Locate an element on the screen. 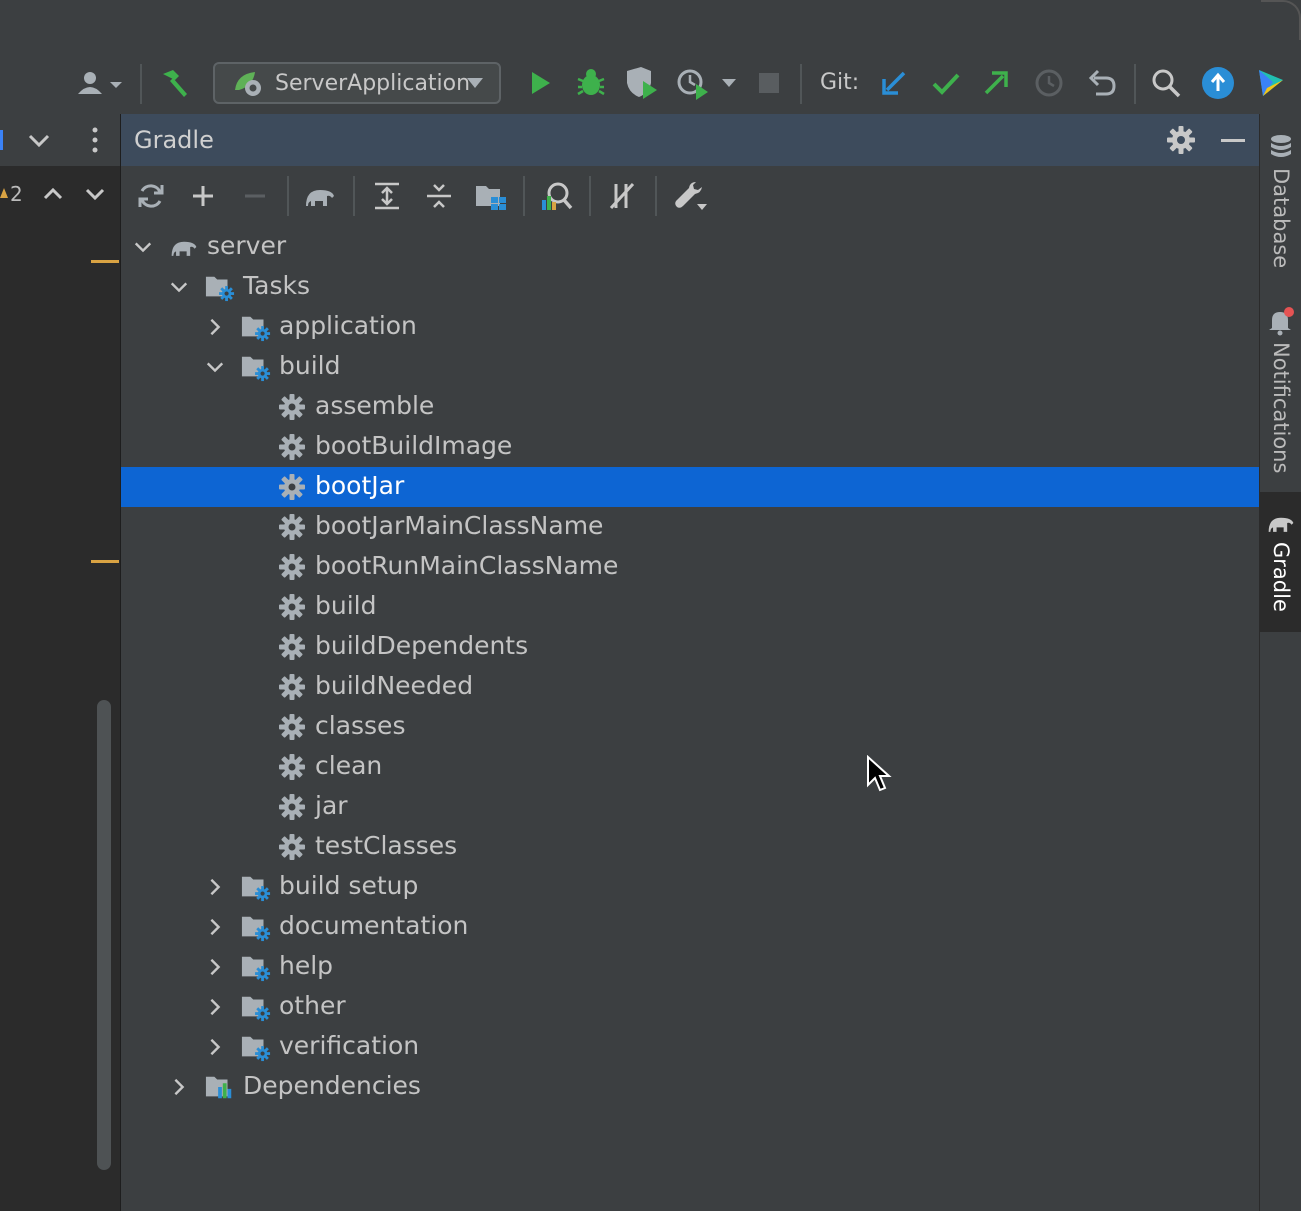 This screenshot has height=1211, width=1301. expand-all-button is located at coordinates (387, 196).